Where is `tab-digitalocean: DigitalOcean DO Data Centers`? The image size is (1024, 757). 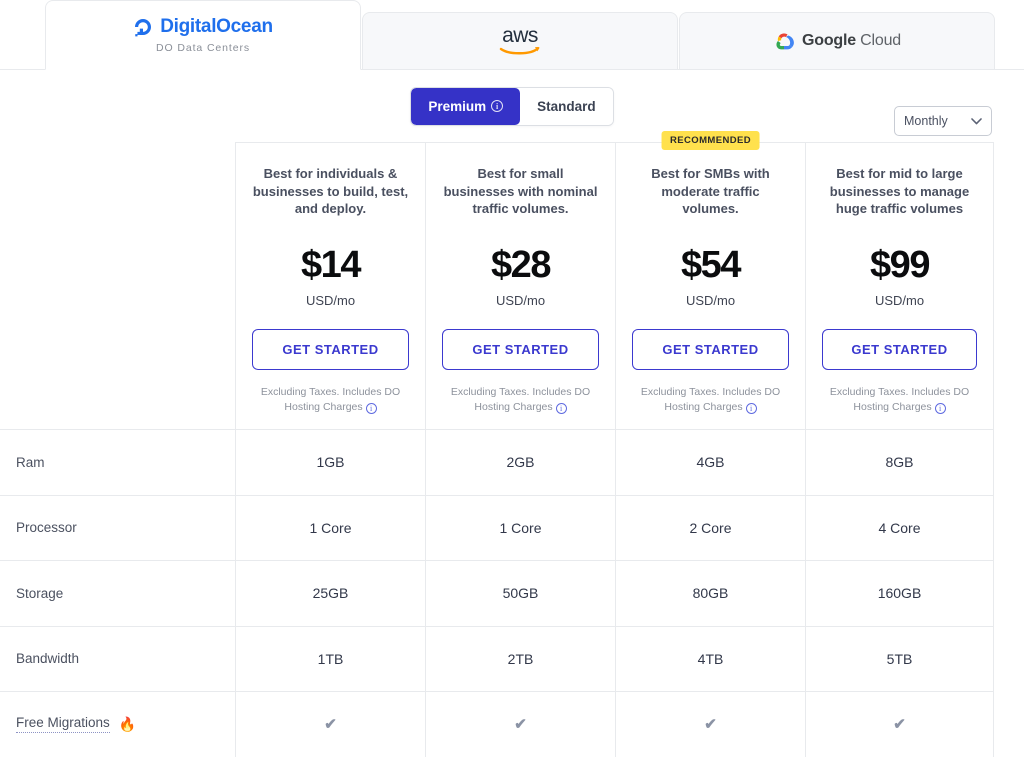 tab-digitalocean: DigitalOcean DO Data Centers is located at coordinates (203, 35).